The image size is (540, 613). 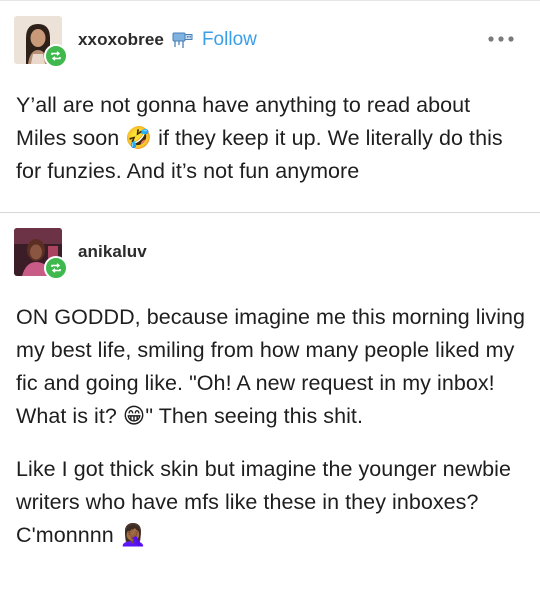 I want to click on post-header: xxoxobree Follow, so click(x=135, y=42).